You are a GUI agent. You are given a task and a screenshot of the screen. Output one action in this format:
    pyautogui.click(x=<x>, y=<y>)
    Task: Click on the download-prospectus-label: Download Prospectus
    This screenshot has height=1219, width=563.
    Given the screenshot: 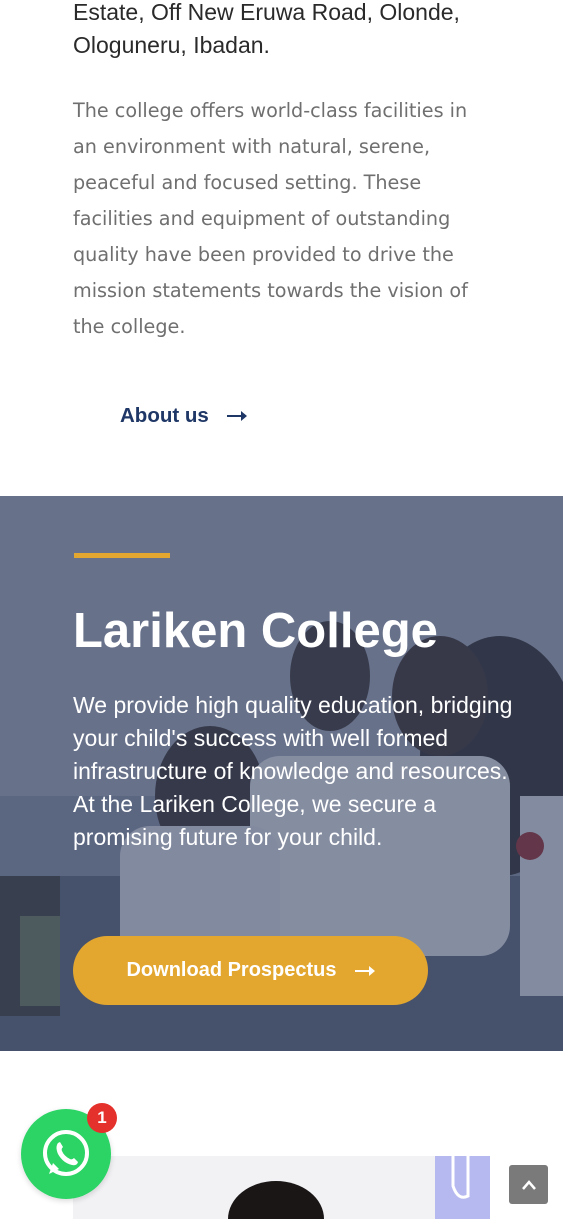 What is the action you would take?
    pyautogui.click(x=231, y=970)
    